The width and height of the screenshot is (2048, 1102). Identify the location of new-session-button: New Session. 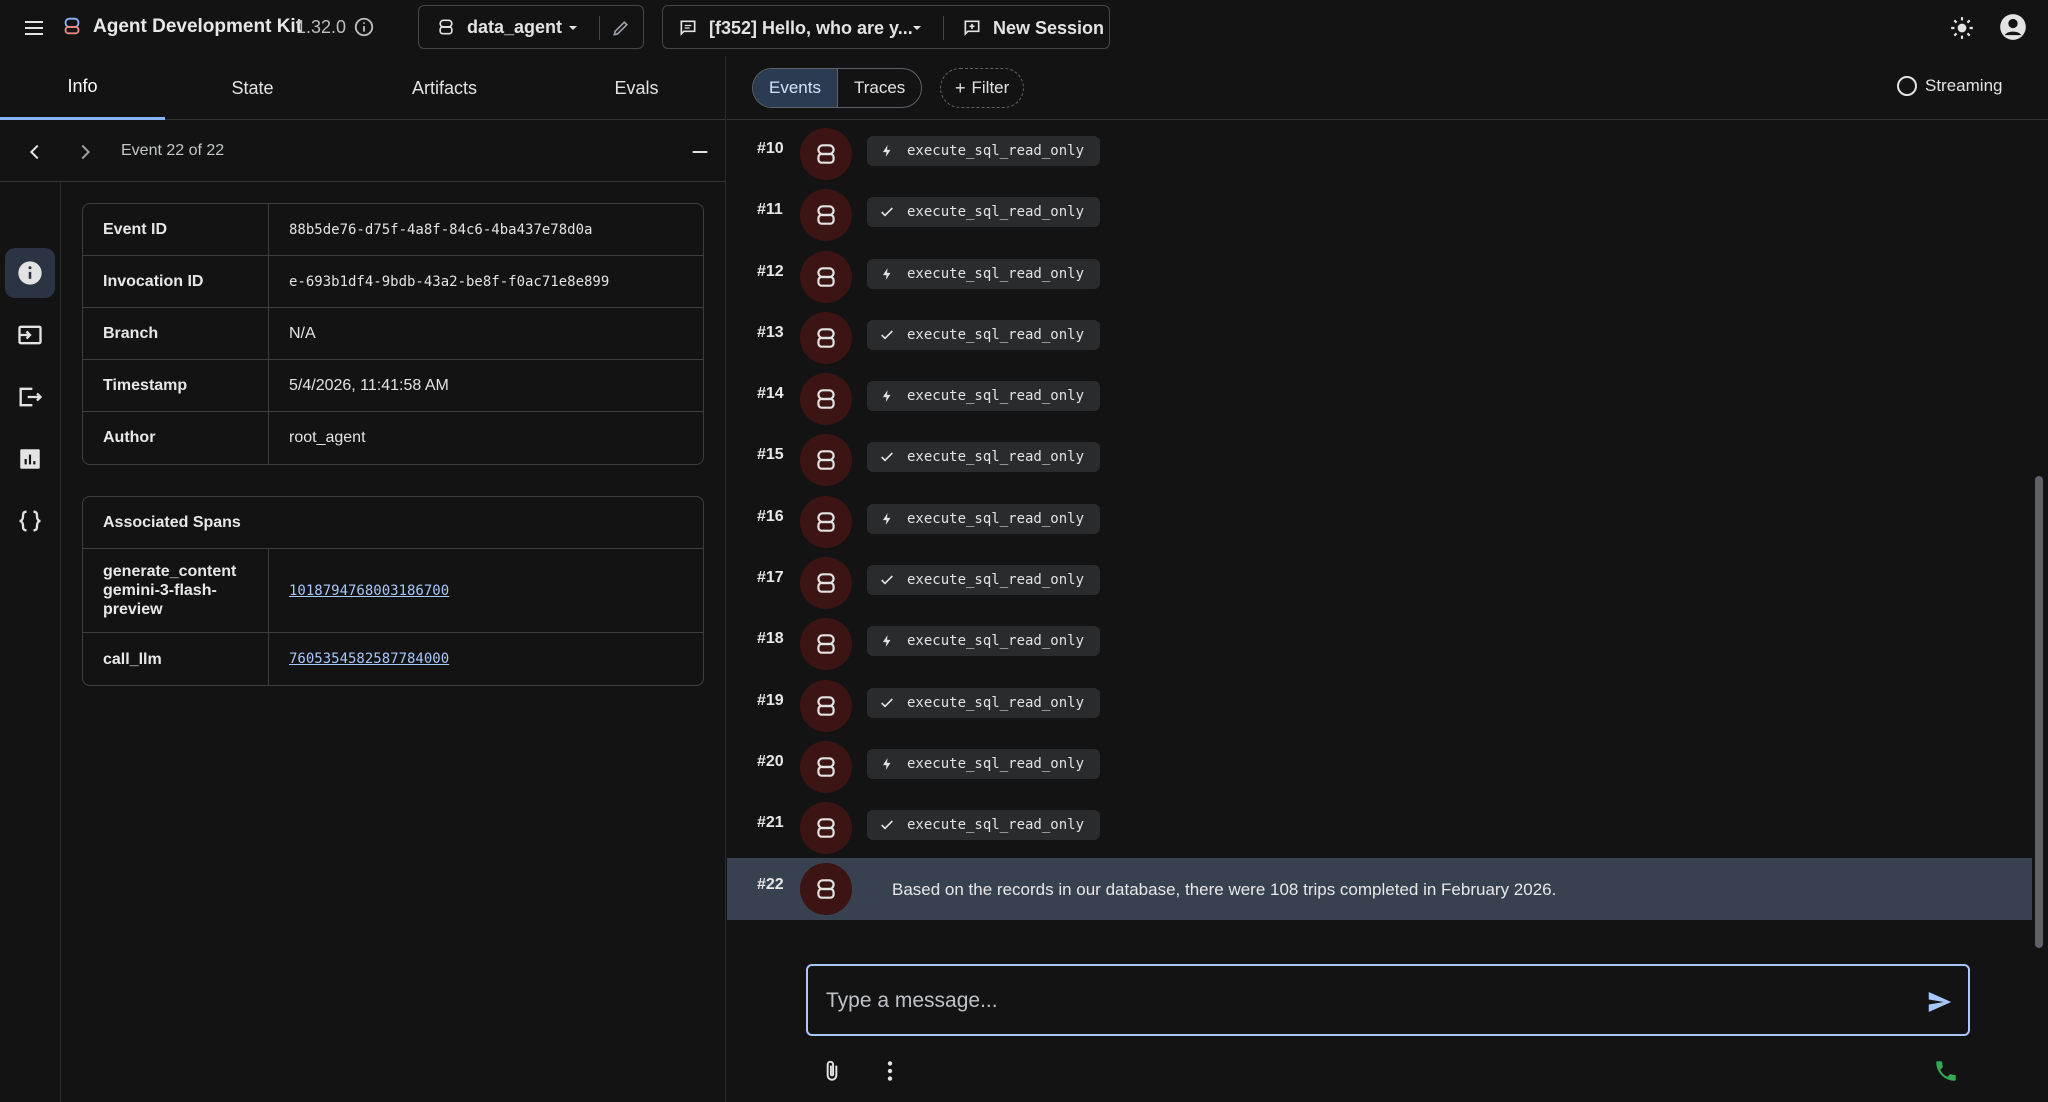
(1048, 28).